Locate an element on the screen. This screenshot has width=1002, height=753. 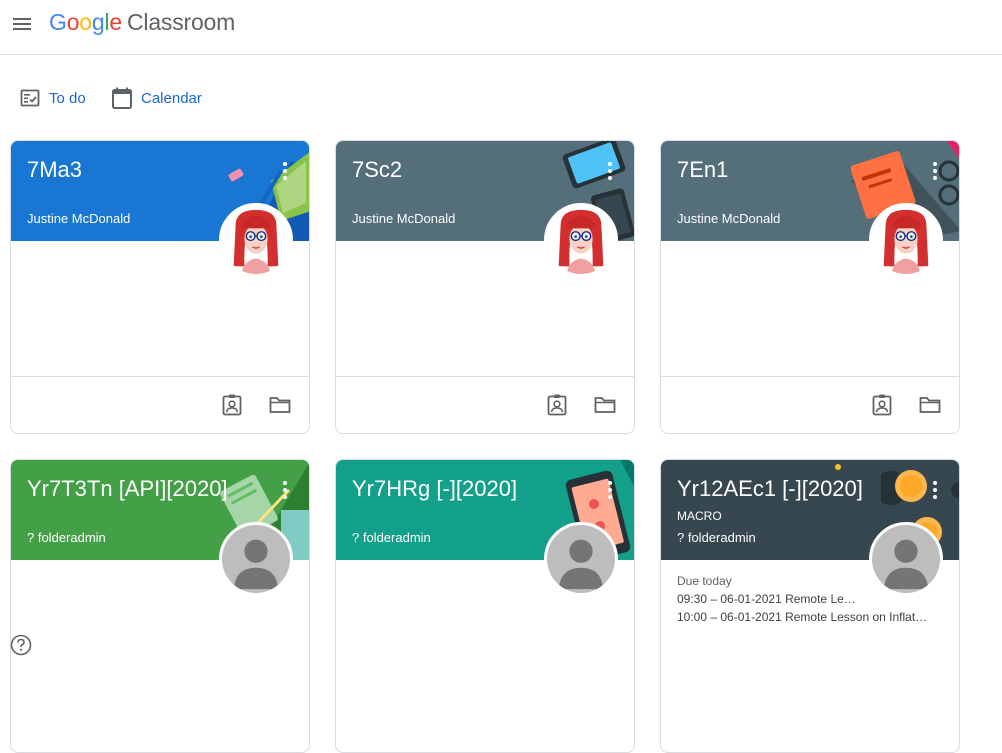
main-menu-button is located at coordinates (22, 24).